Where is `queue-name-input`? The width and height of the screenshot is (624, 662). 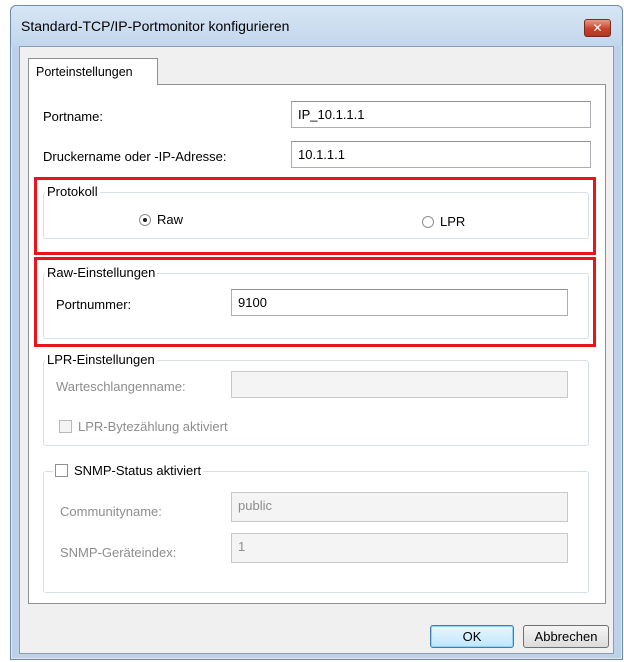
queue-name-input is located at coordinates (399, 384).